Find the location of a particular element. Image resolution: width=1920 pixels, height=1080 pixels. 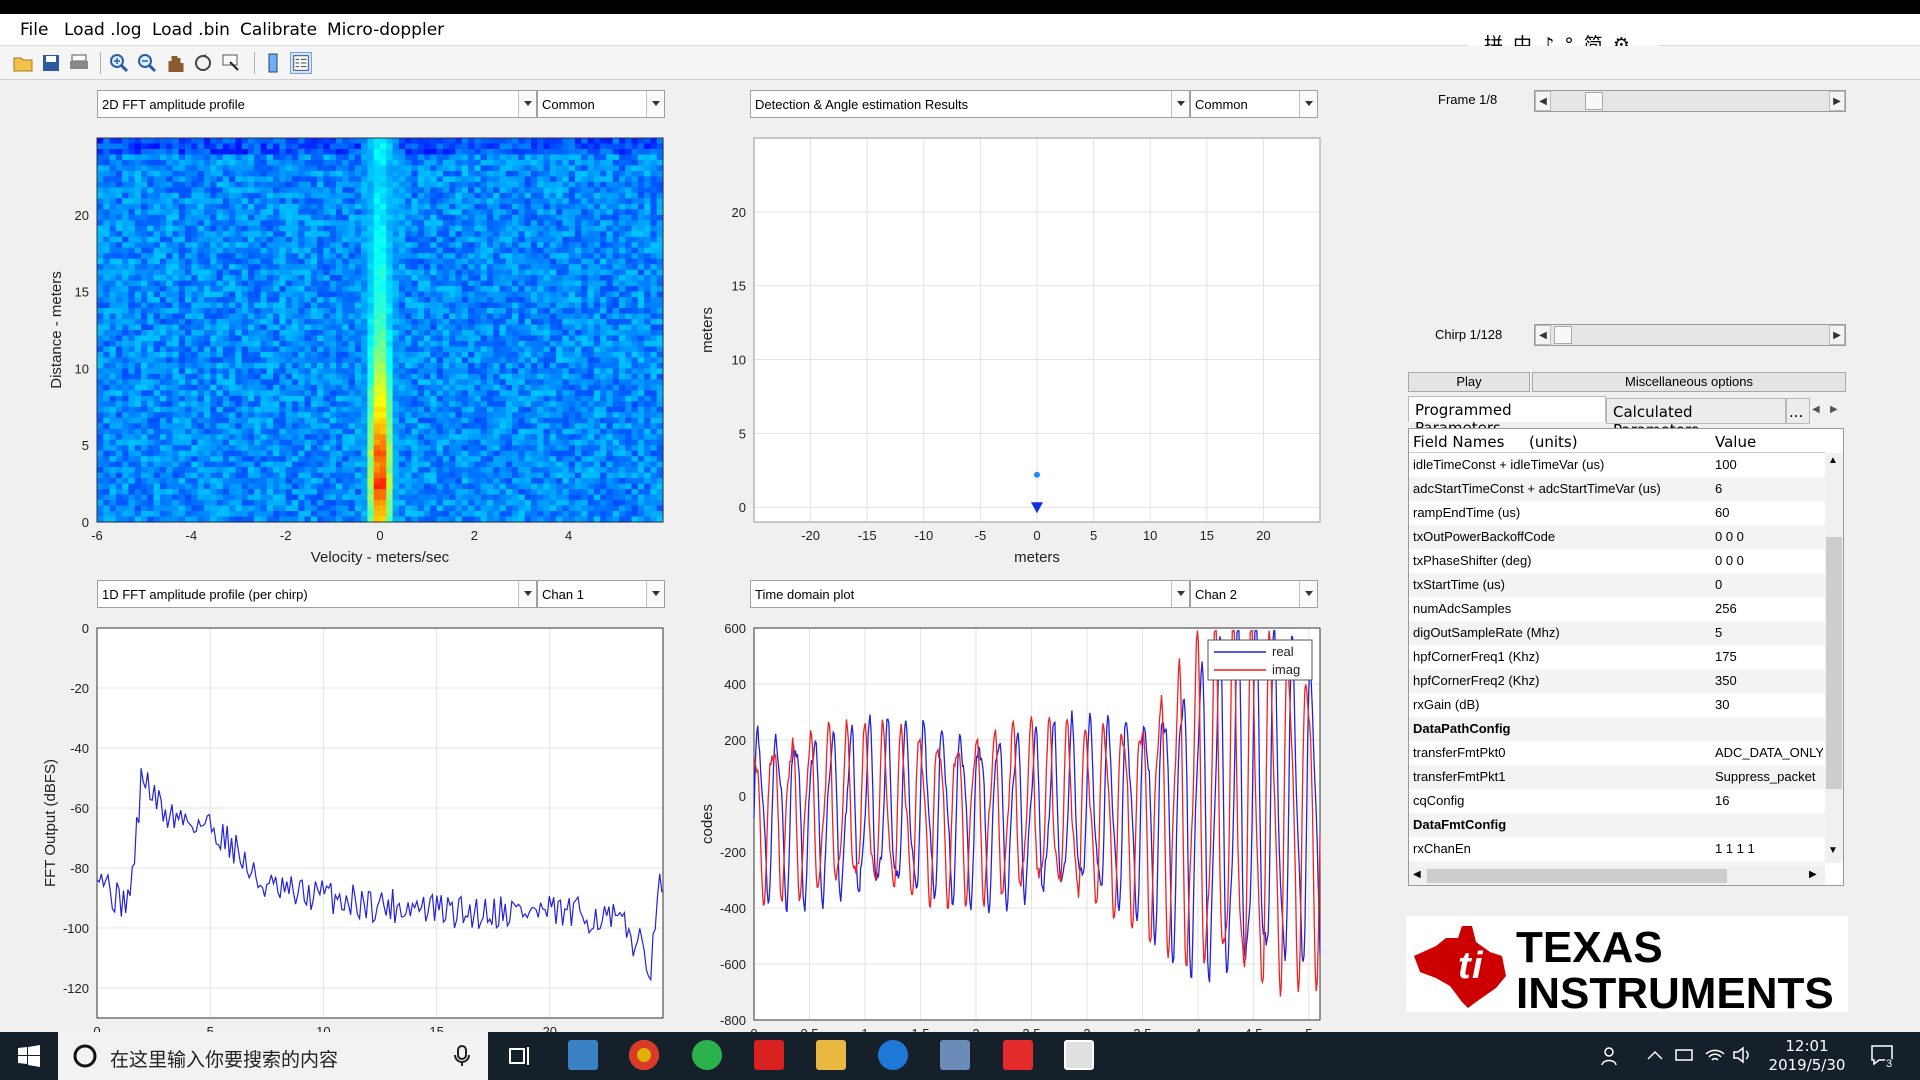

menu-calibrate: Calibrate is located at coordinates (278, 30).